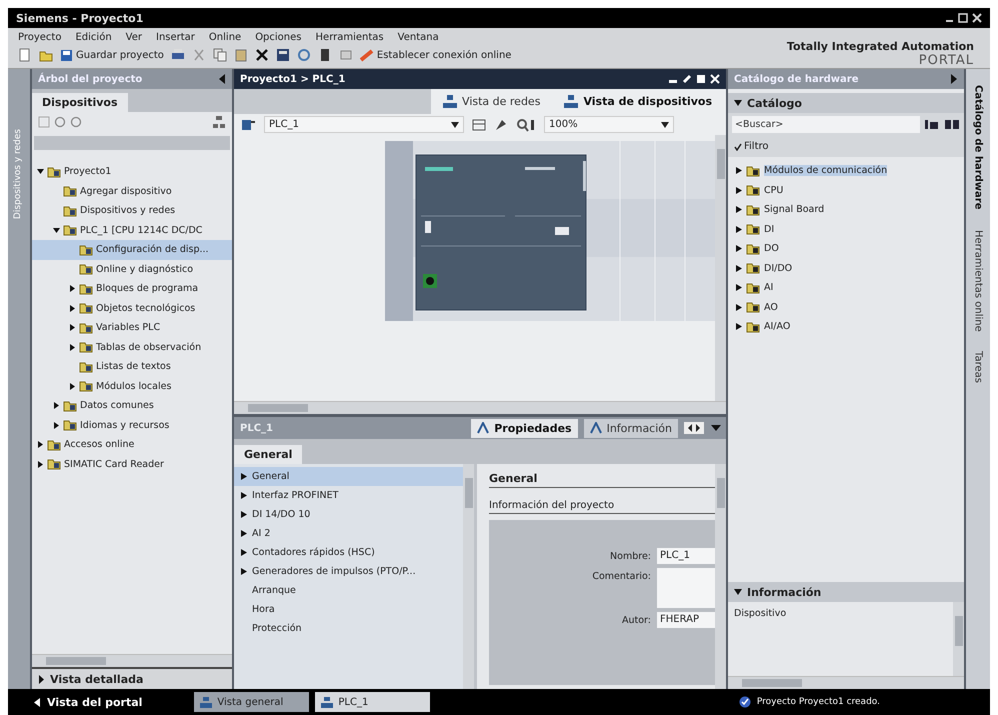 This screenshot has width=998, height=715. What do you see at coordinates (687, 79) in the screenshot?
I see `float-icon` at bounding box center [687, 79].